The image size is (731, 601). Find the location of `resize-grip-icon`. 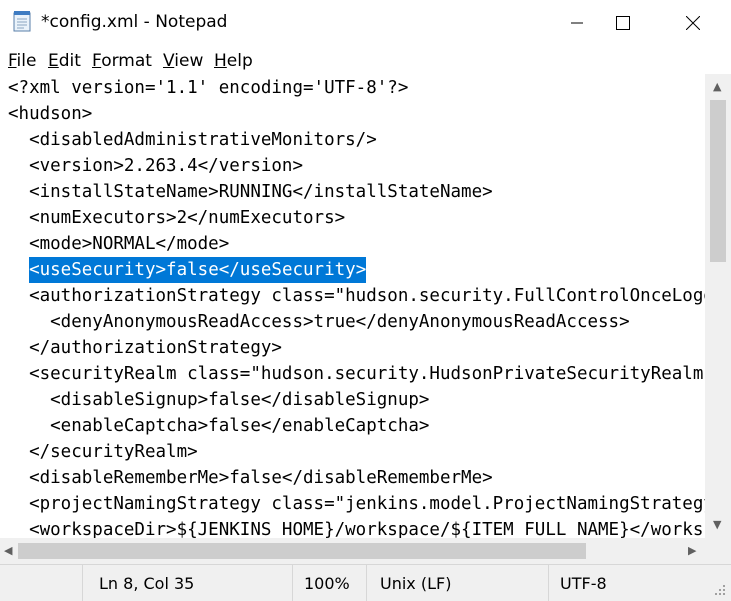

resize-grip-icon is located at coordinates (720, 590).